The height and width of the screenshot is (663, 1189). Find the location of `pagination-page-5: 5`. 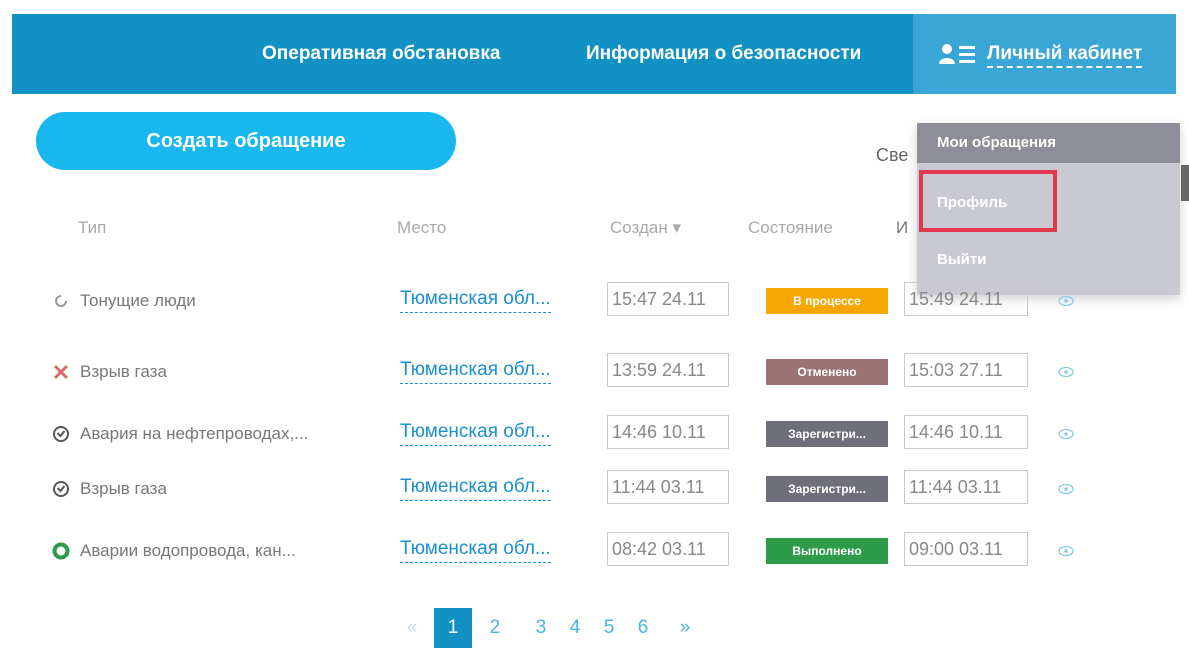

pagination-page-5: 5 is located at coordinates (609, 628).